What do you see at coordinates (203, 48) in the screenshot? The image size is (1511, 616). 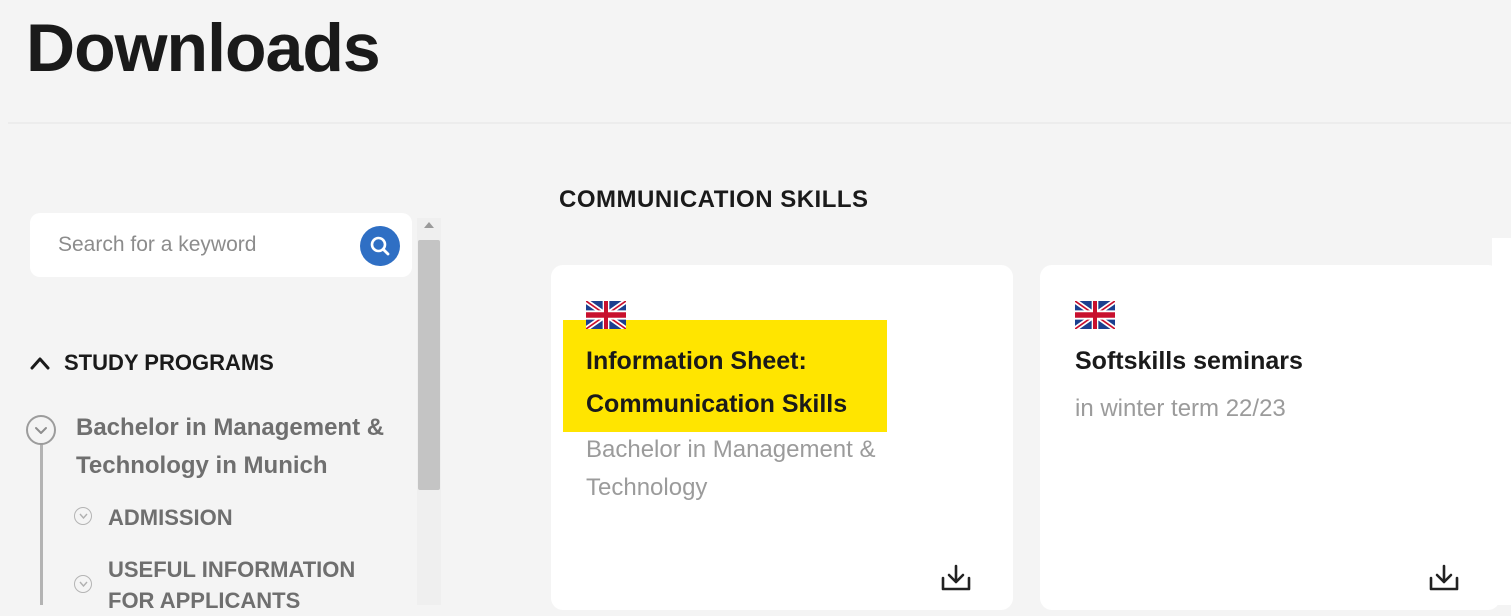 I see `page-title: Downloads` at bounding box center [203, 48].